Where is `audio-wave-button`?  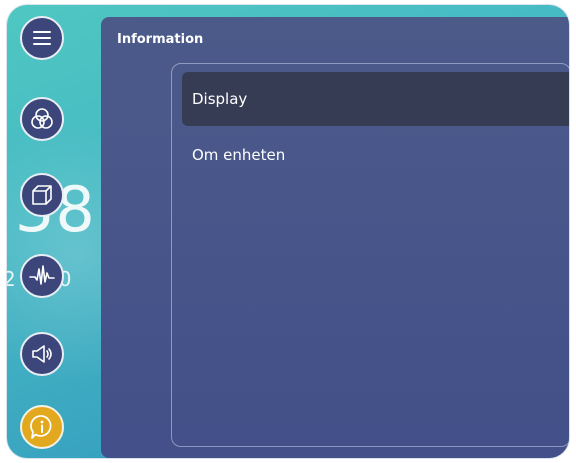
audio-wave-button is located at coordinates (42, 276).